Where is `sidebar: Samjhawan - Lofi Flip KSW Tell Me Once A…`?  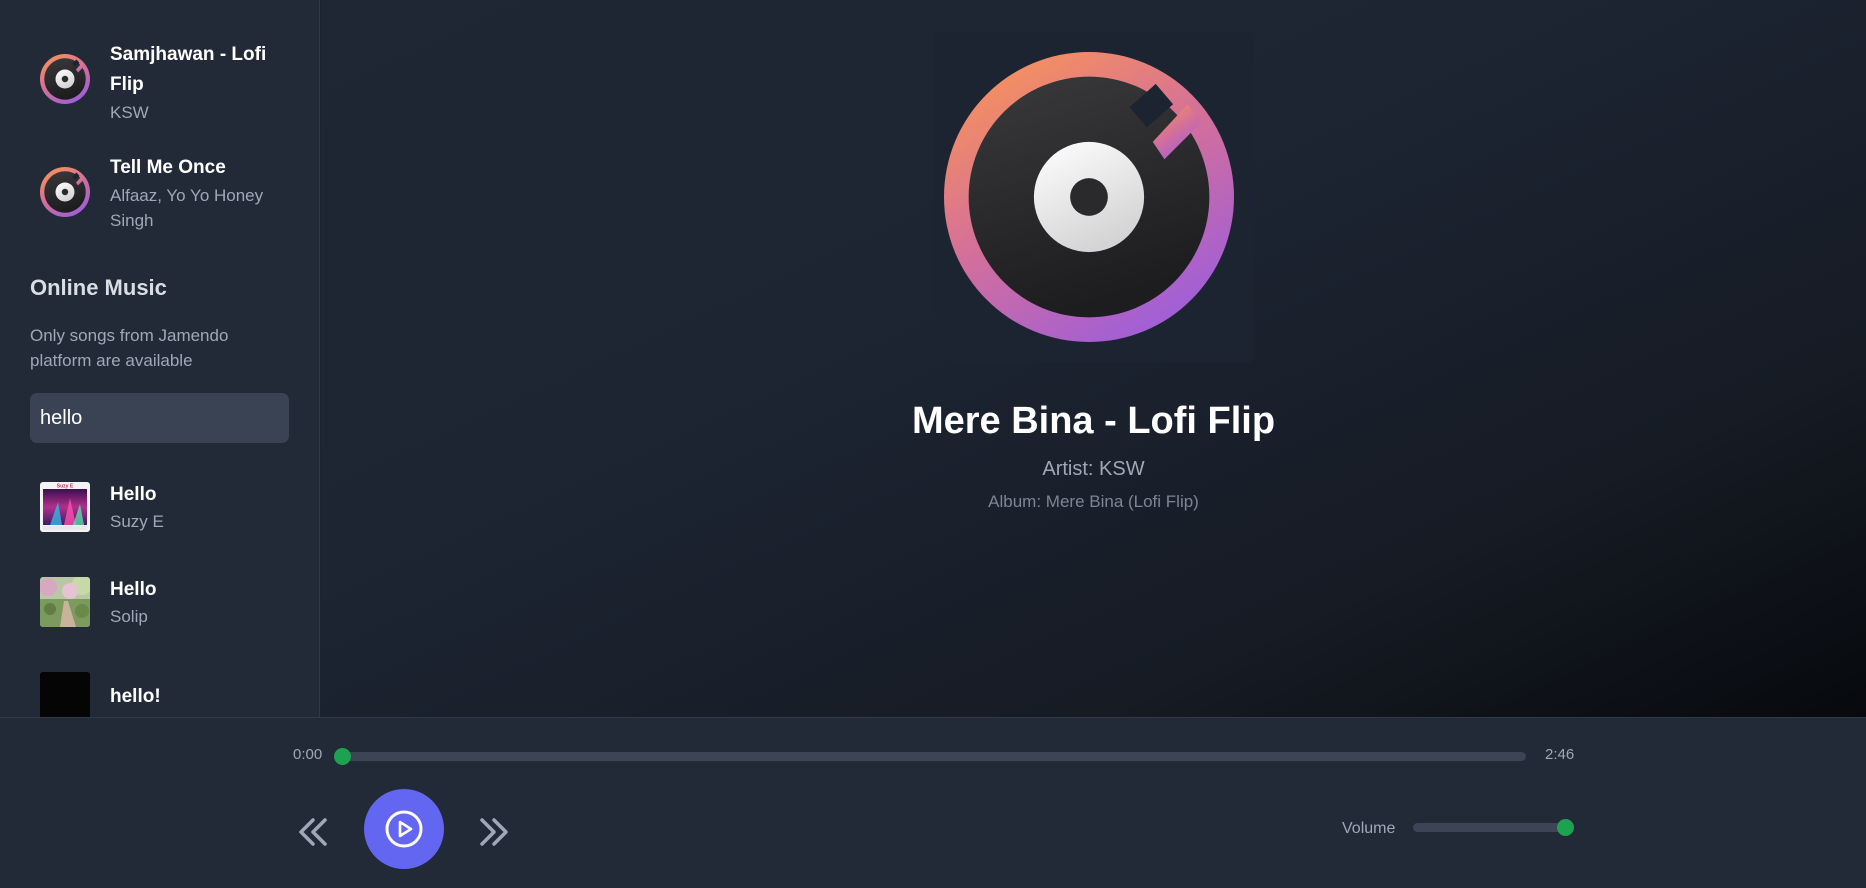 sidebar: Samjhawan - Lofi Flip KSW Tell Me Once A… is located at coordinates (160, 358).